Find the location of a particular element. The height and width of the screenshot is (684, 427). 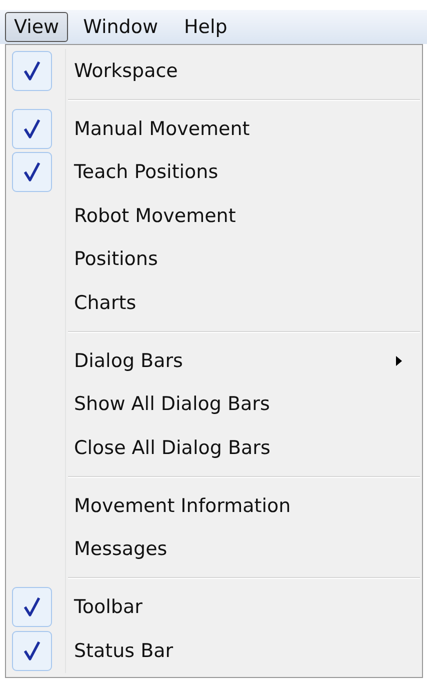

menu-bar-item: Window is located at coordinates (121, 27).